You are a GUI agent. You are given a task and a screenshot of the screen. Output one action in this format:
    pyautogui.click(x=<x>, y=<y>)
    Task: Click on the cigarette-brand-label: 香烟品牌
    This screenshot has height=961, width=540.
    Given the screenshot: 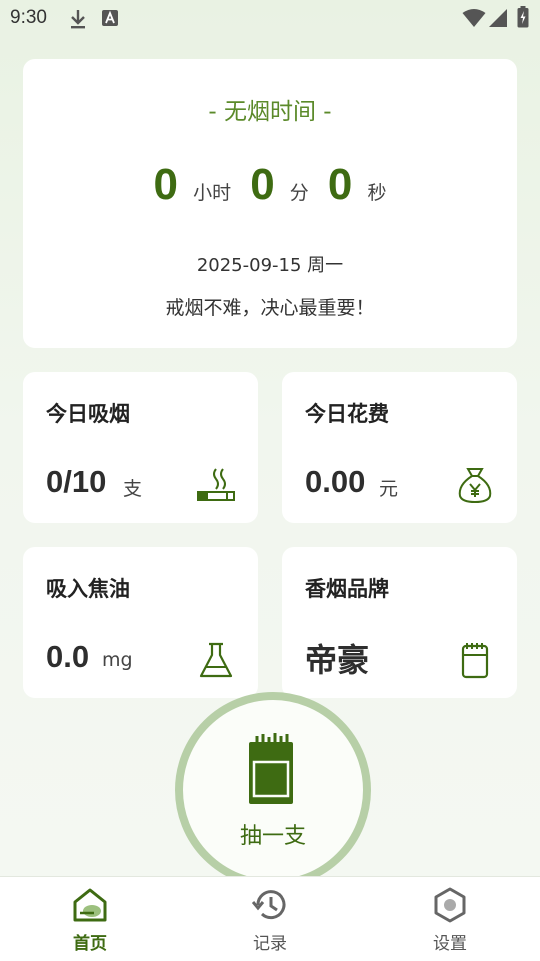 What is the action you would take?
    pyautogui.click(x=347, y=589)
    